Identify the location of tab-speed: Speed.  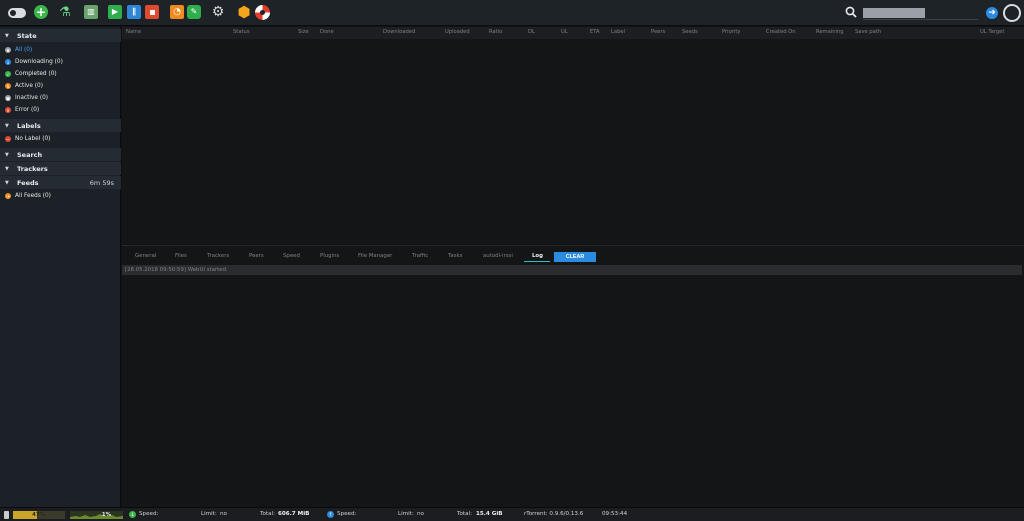
(291, 256).